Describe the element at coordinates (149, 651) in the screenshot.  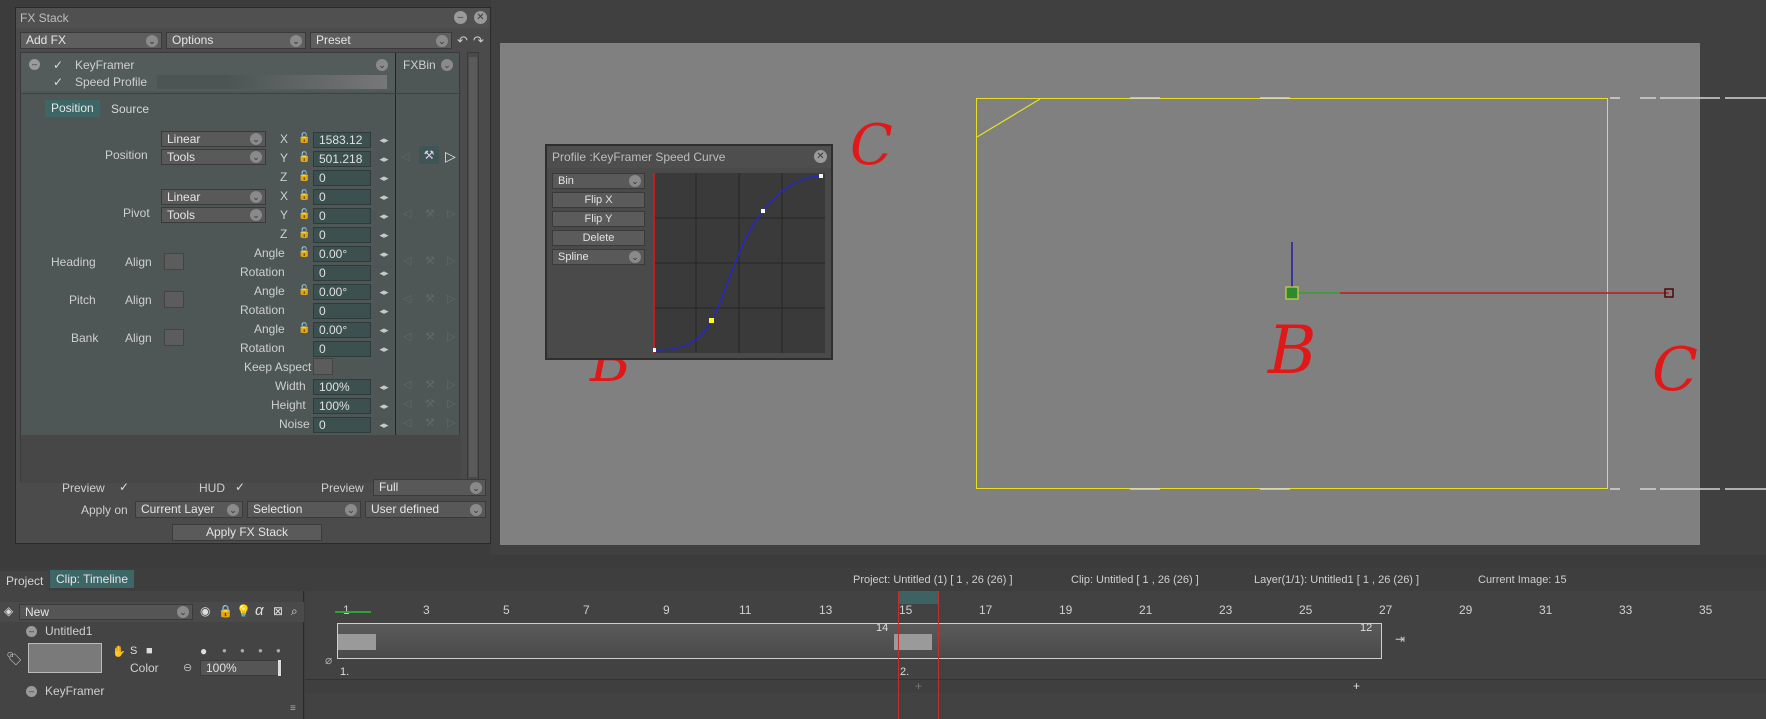
I see `record-icon: ■` at that location.